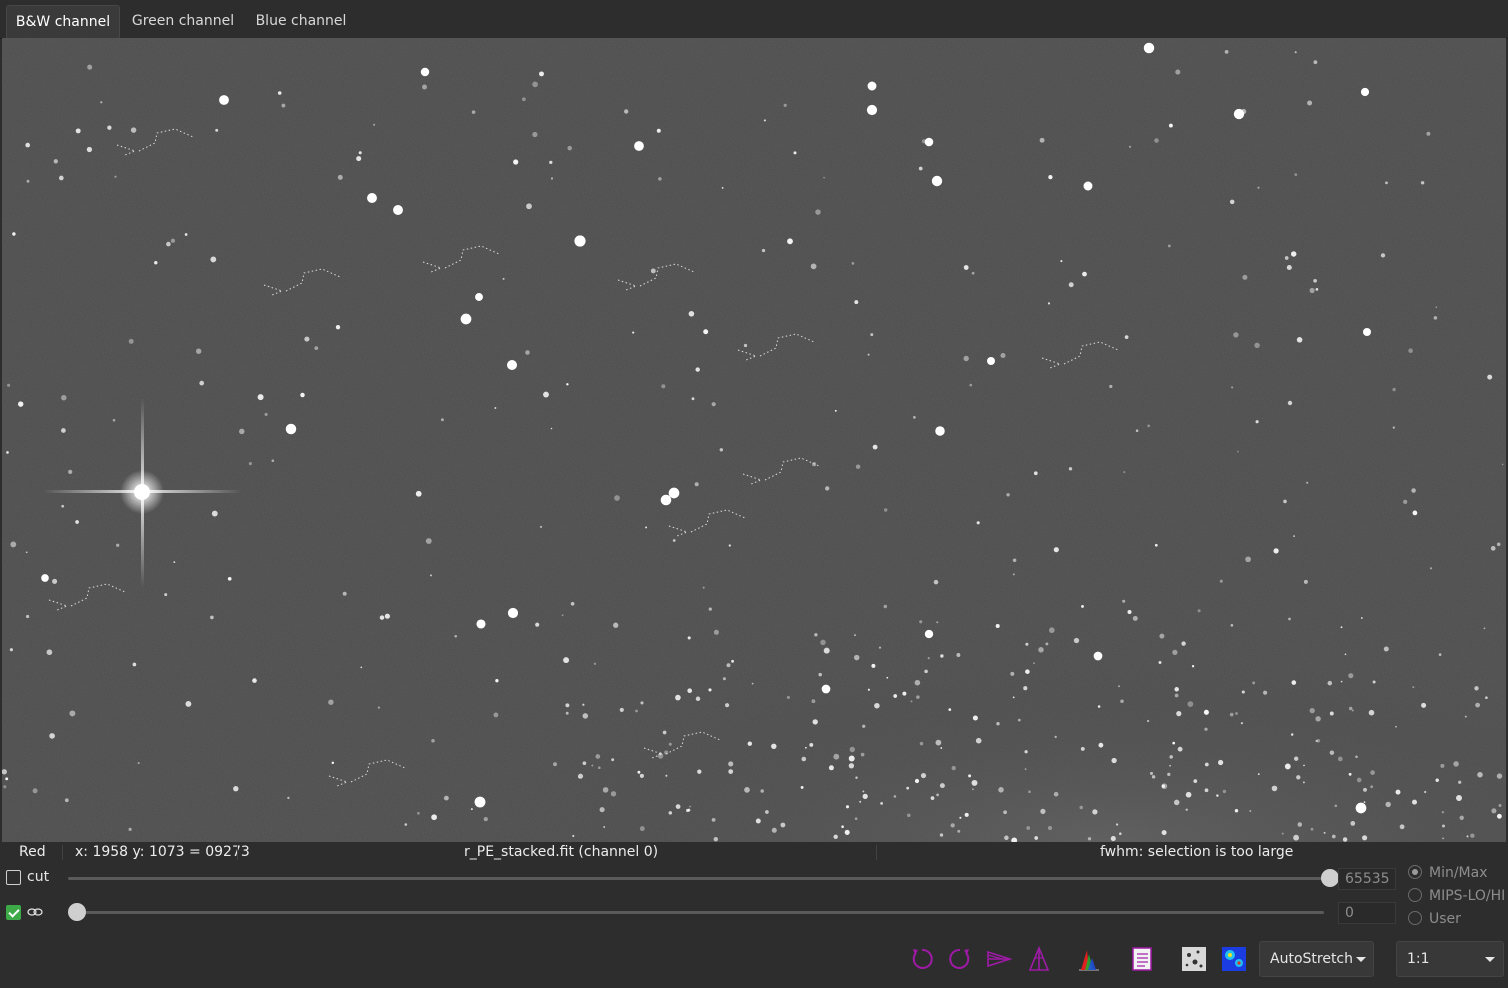 Image resolution: width=1508 pixels, height=988 pixels. I want to click on false-color-icon, so click(1234, 959).